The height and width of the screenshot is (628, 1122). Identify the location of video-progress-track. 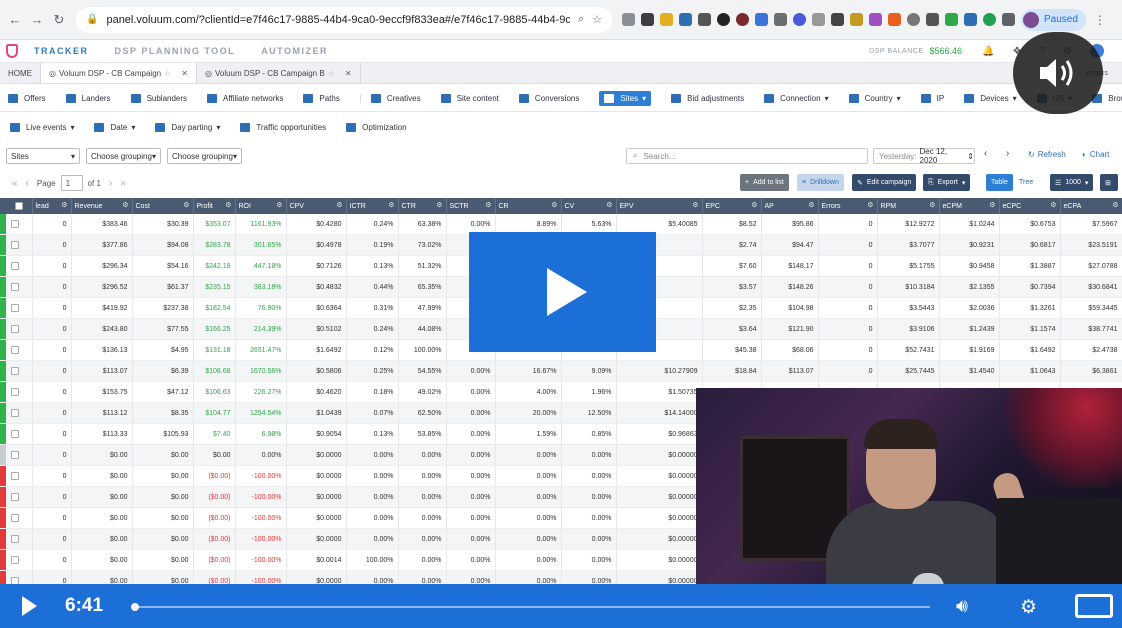
(530, 607).